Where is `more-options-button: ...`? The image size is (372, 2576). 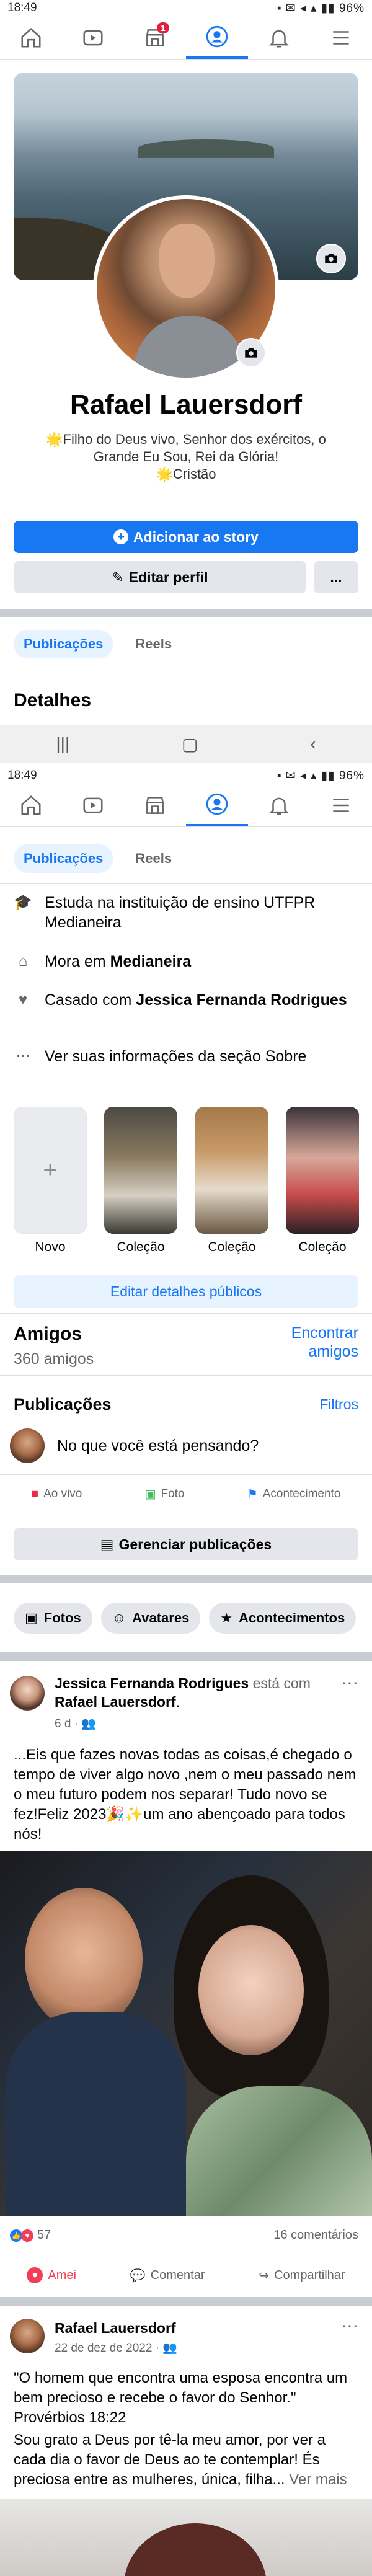 more-options-button: ... is located at coordinates (336, 577).